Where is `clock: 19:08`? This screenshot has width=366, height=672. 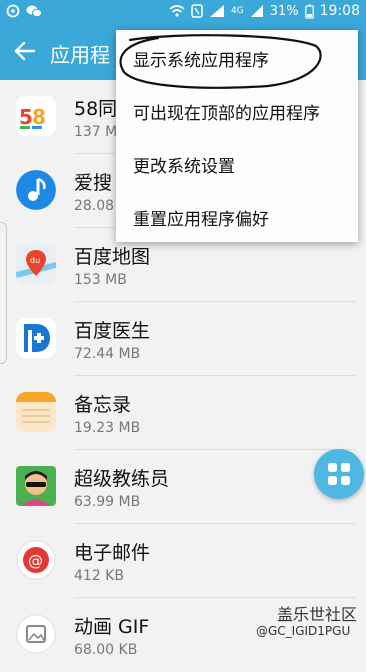
clock: 19:08 is located at coordinates (339, 11).